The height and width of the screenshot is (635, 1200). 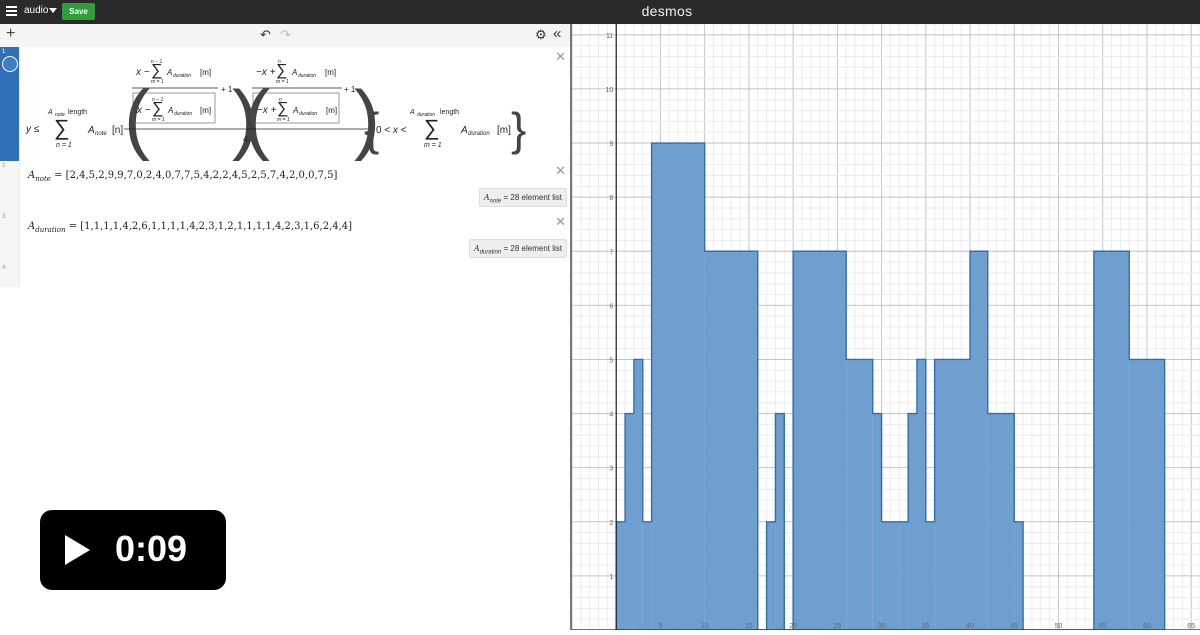 I want to click on x-tick-label: 50, so click(x=1059, y=626).